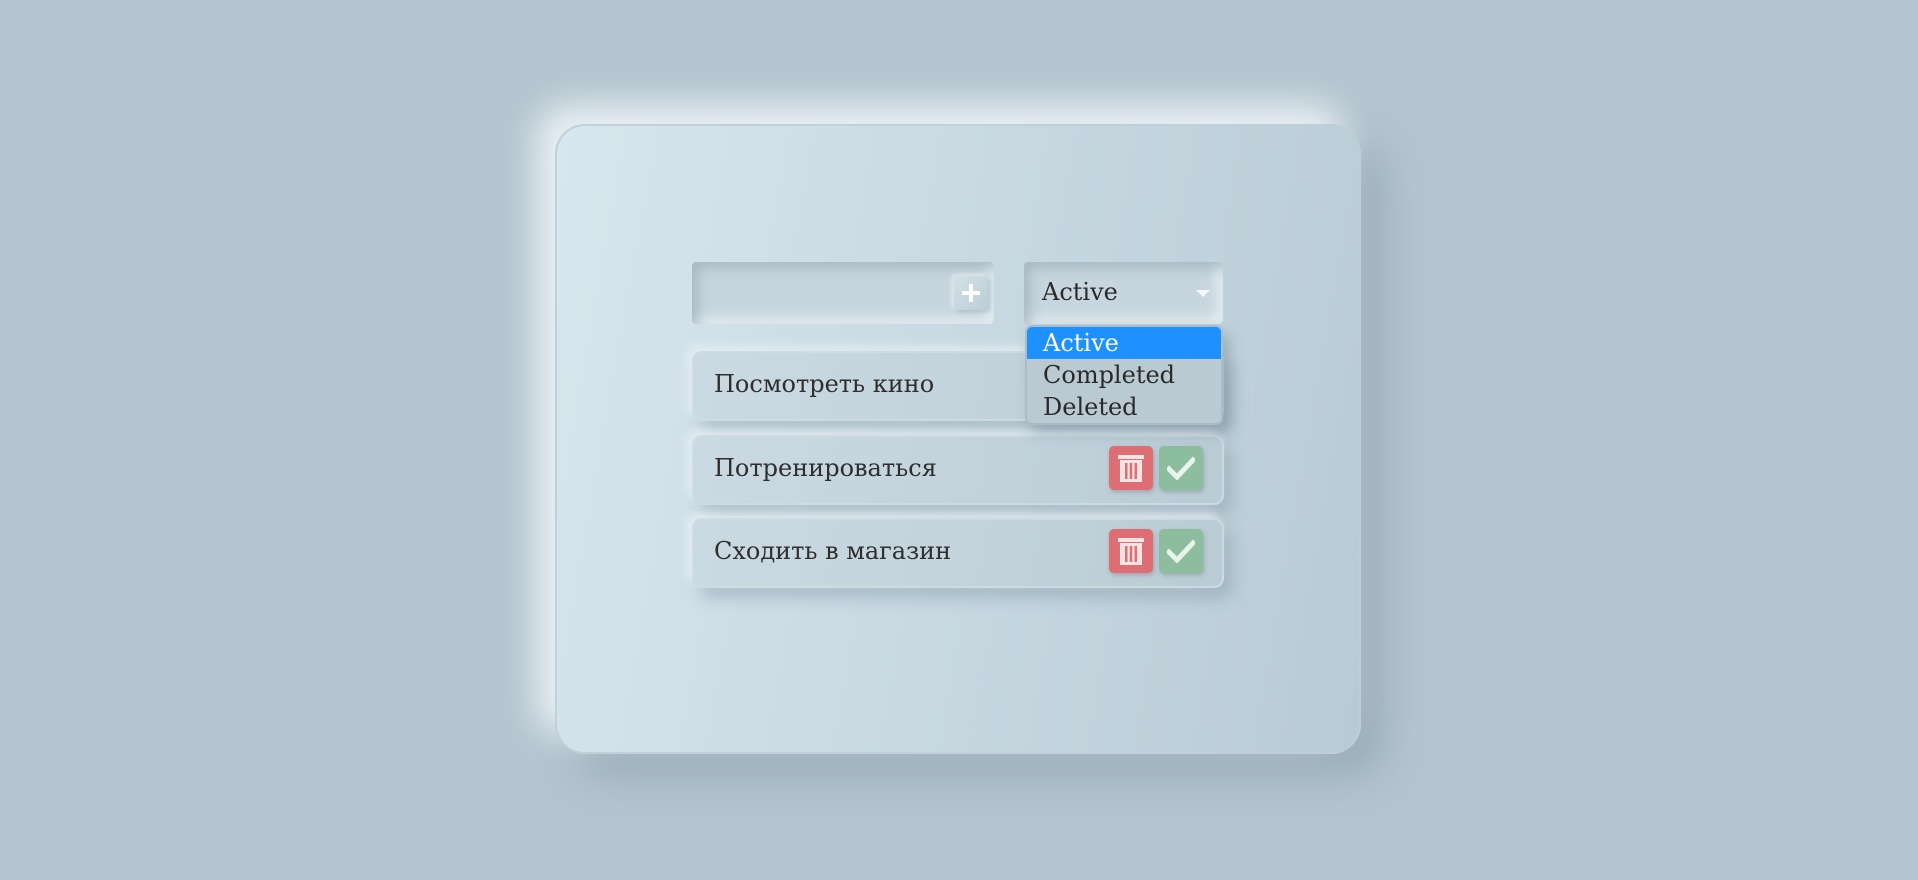 This screenshot has height=880, width=1918. Describe the element at coordinates (1080, 292) in the screenshot. I see `filter-selected-value: Active` at that location.